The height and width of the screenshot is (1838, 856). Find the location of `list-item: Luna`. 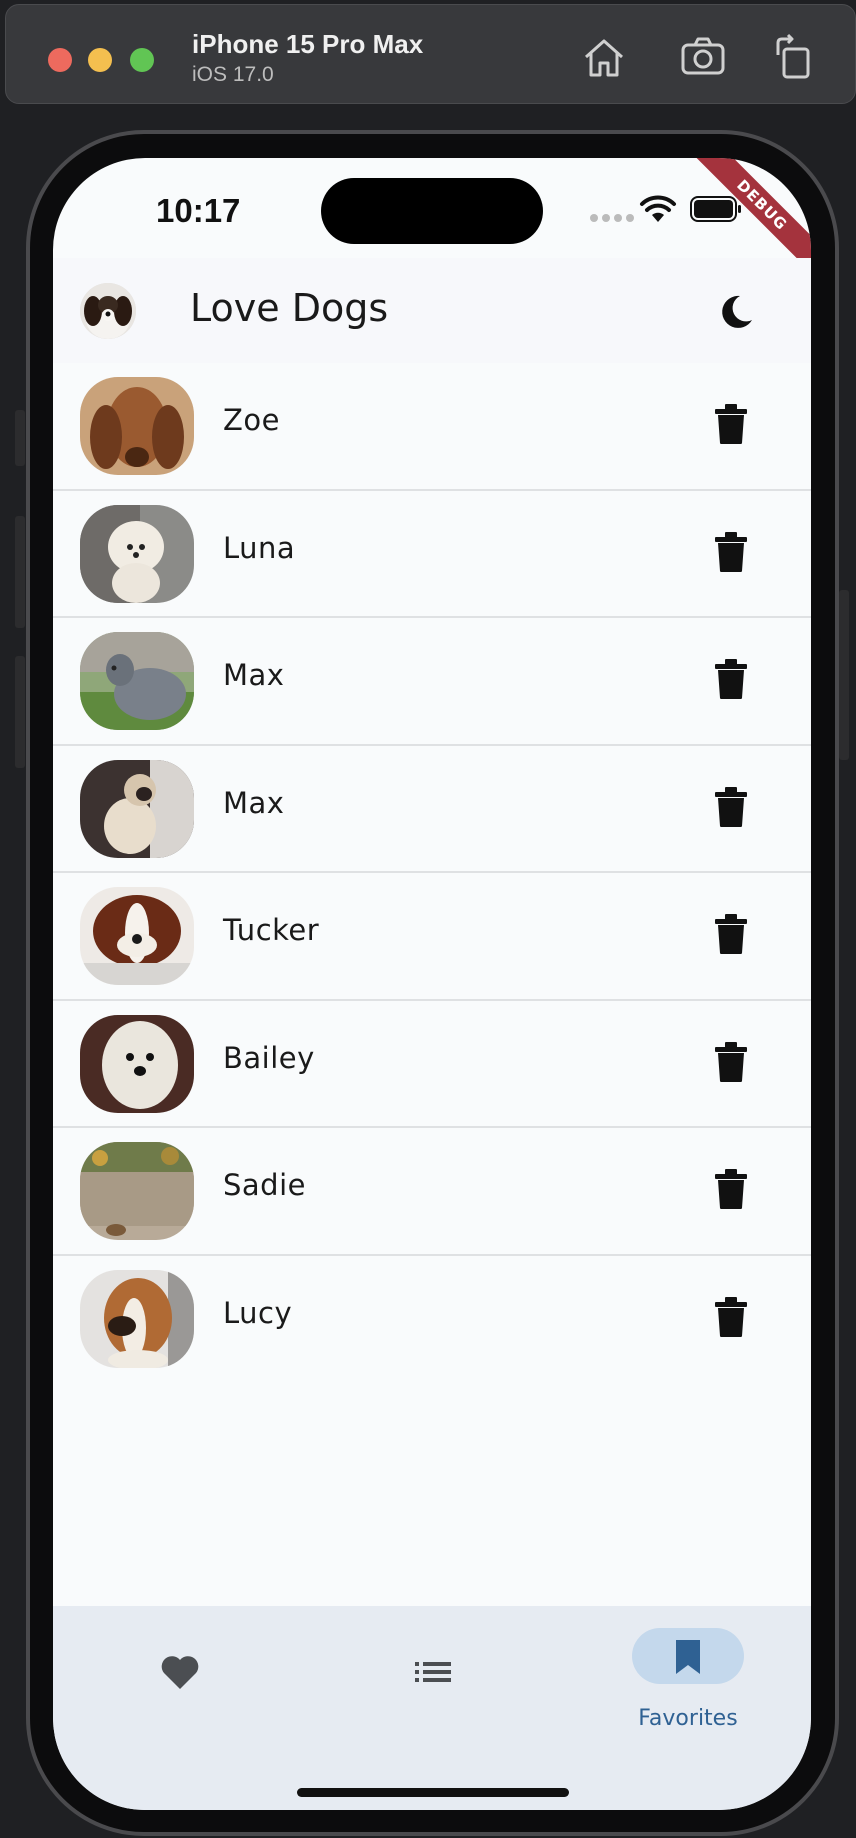

list-item: Luna is located at coordinates (432, 554).